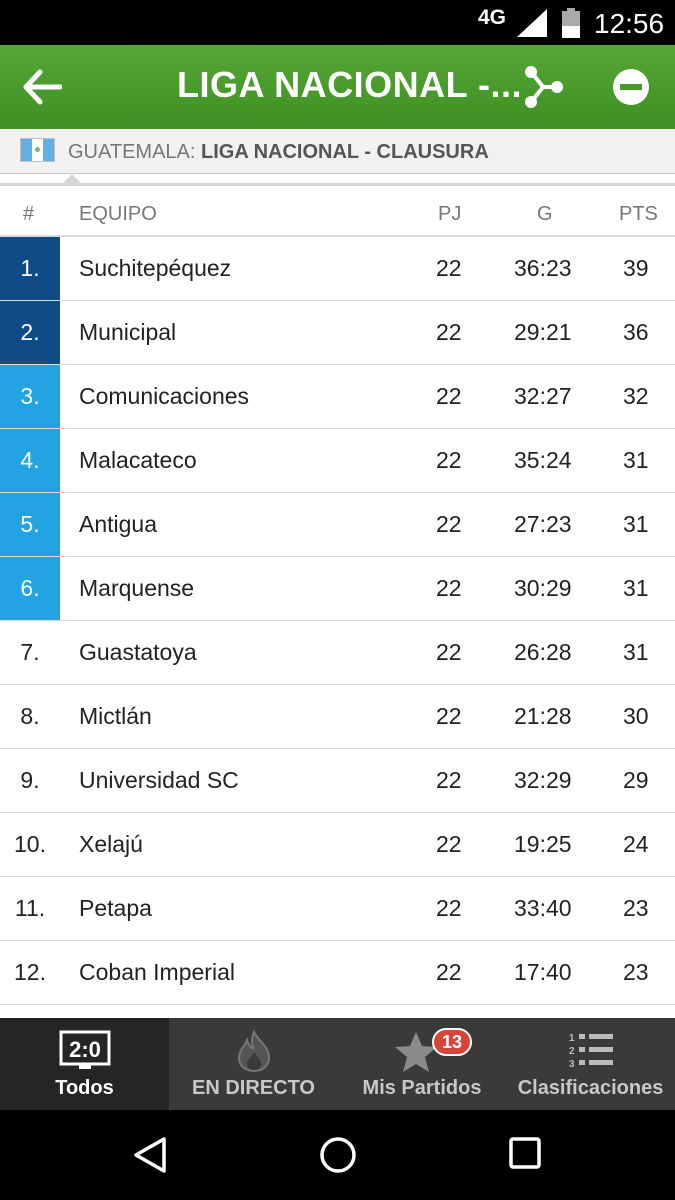 Image resolution: width=675 pixels, height=1200 pixels. Describe the element at coordinates (629, 23) in the screenshot. I see `clock: 12:56` at that location.